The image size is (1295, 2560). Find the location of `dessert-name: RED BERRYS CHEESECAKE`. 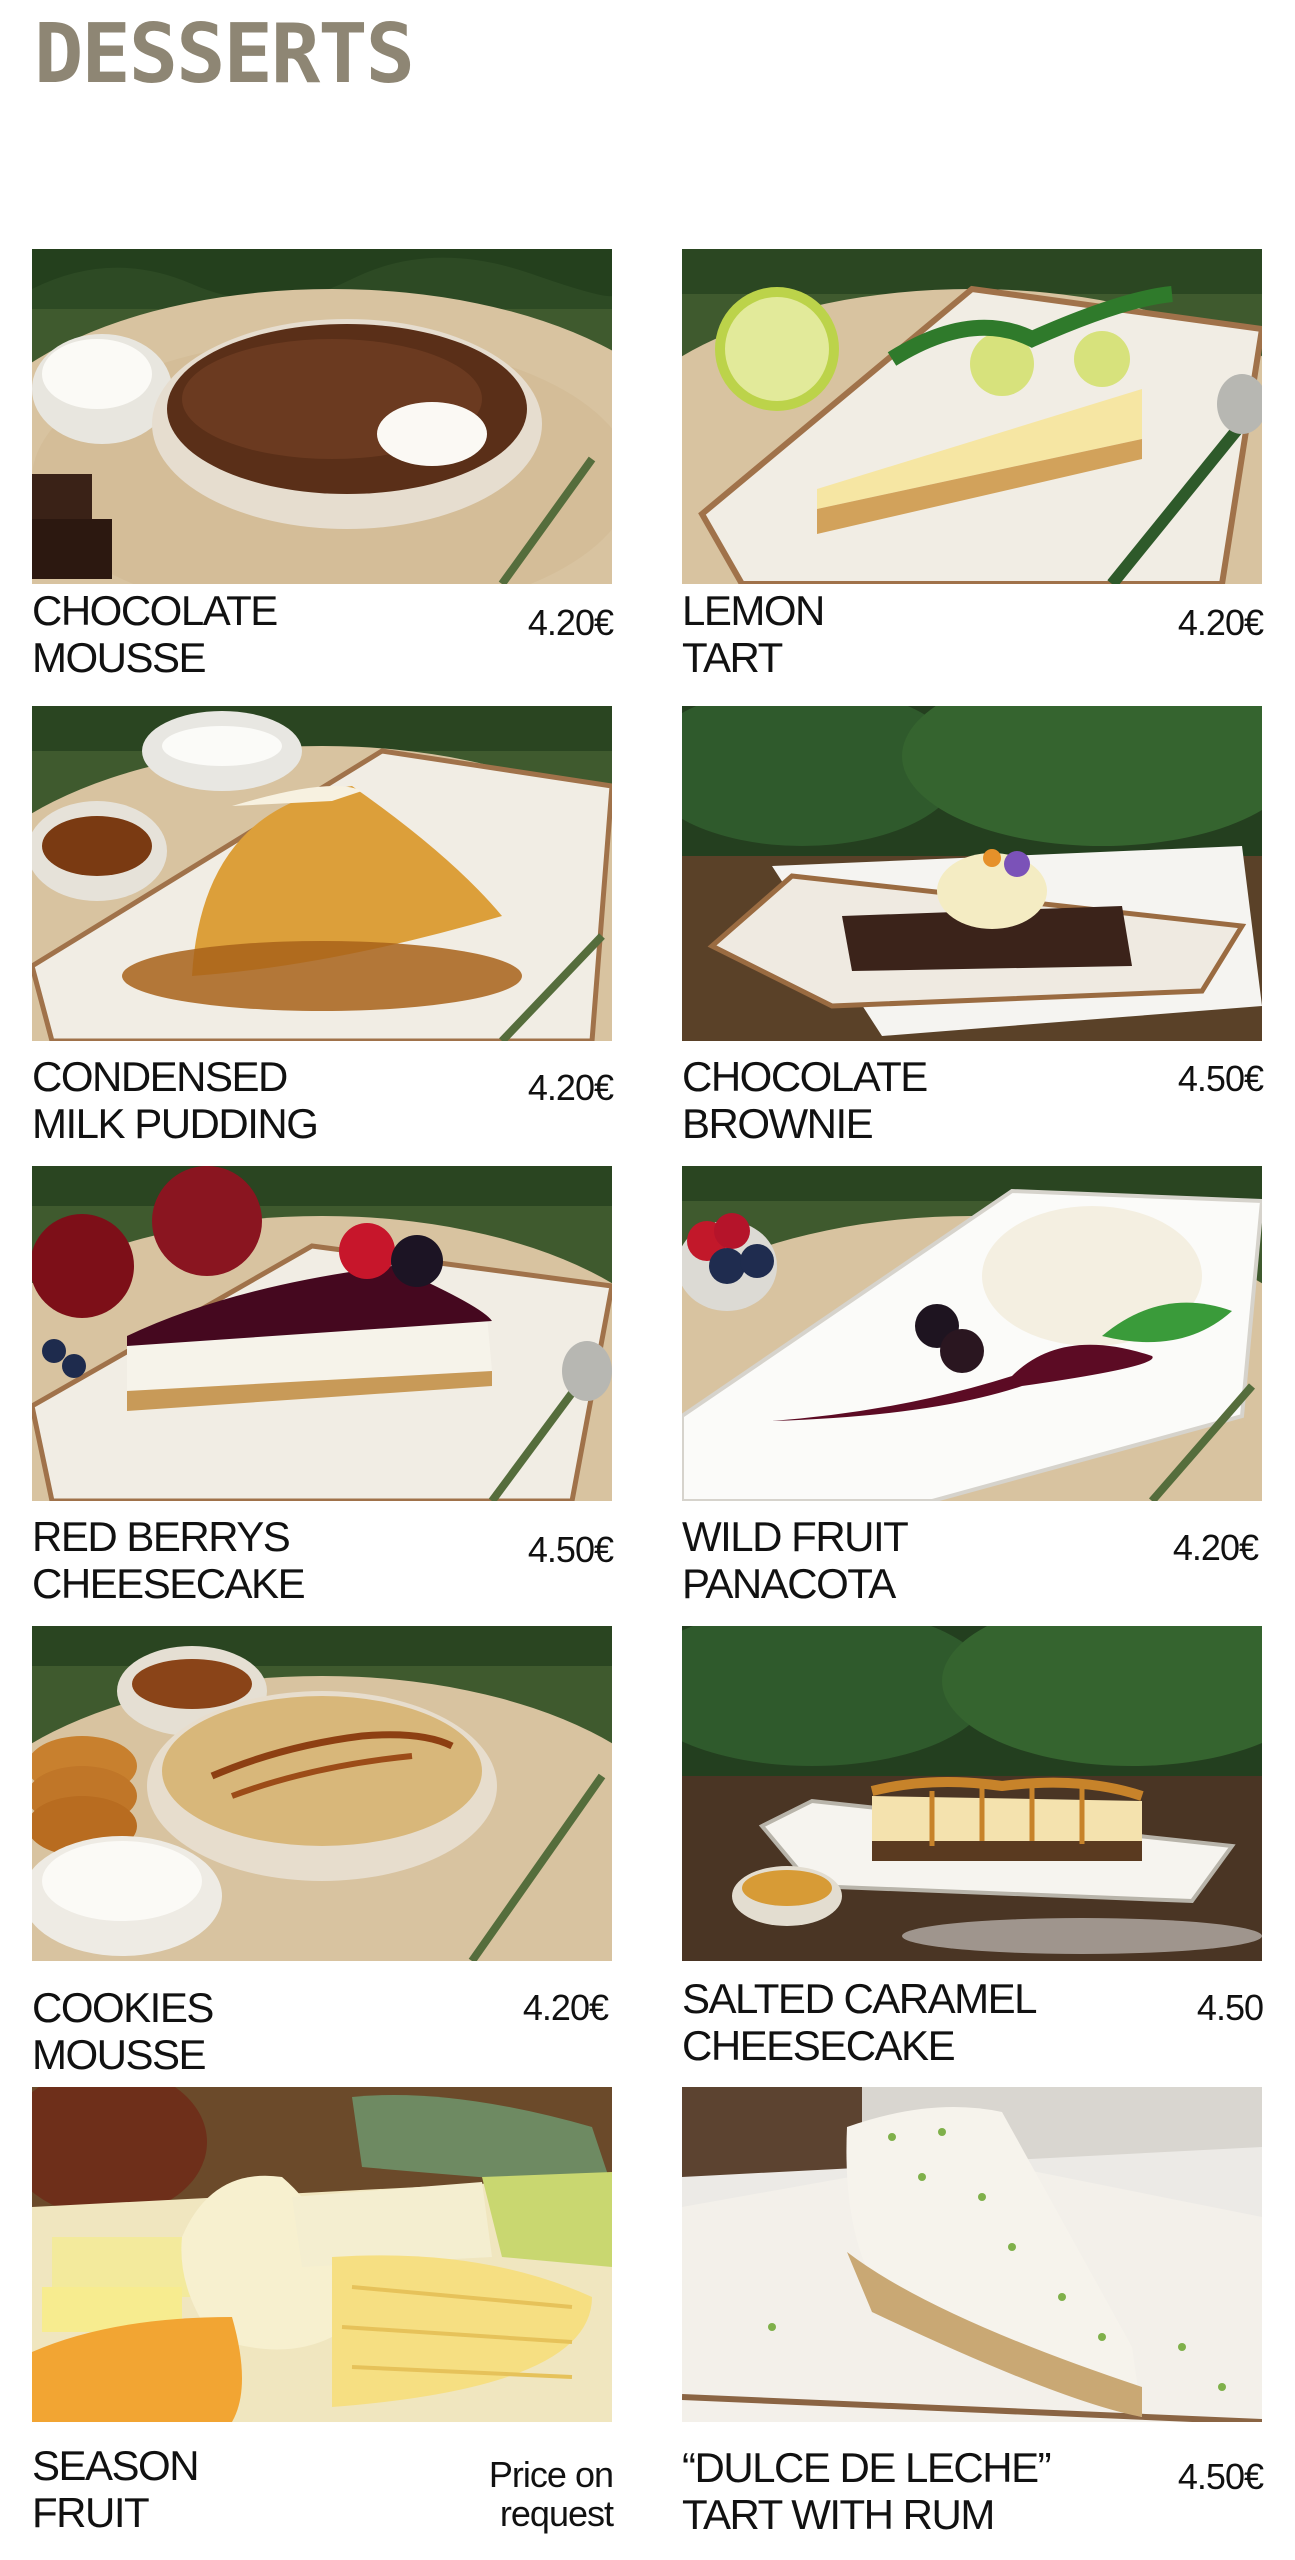

dessert-name: RED BERRYS CHEESECAKE is located at coordinates (169, 1560).